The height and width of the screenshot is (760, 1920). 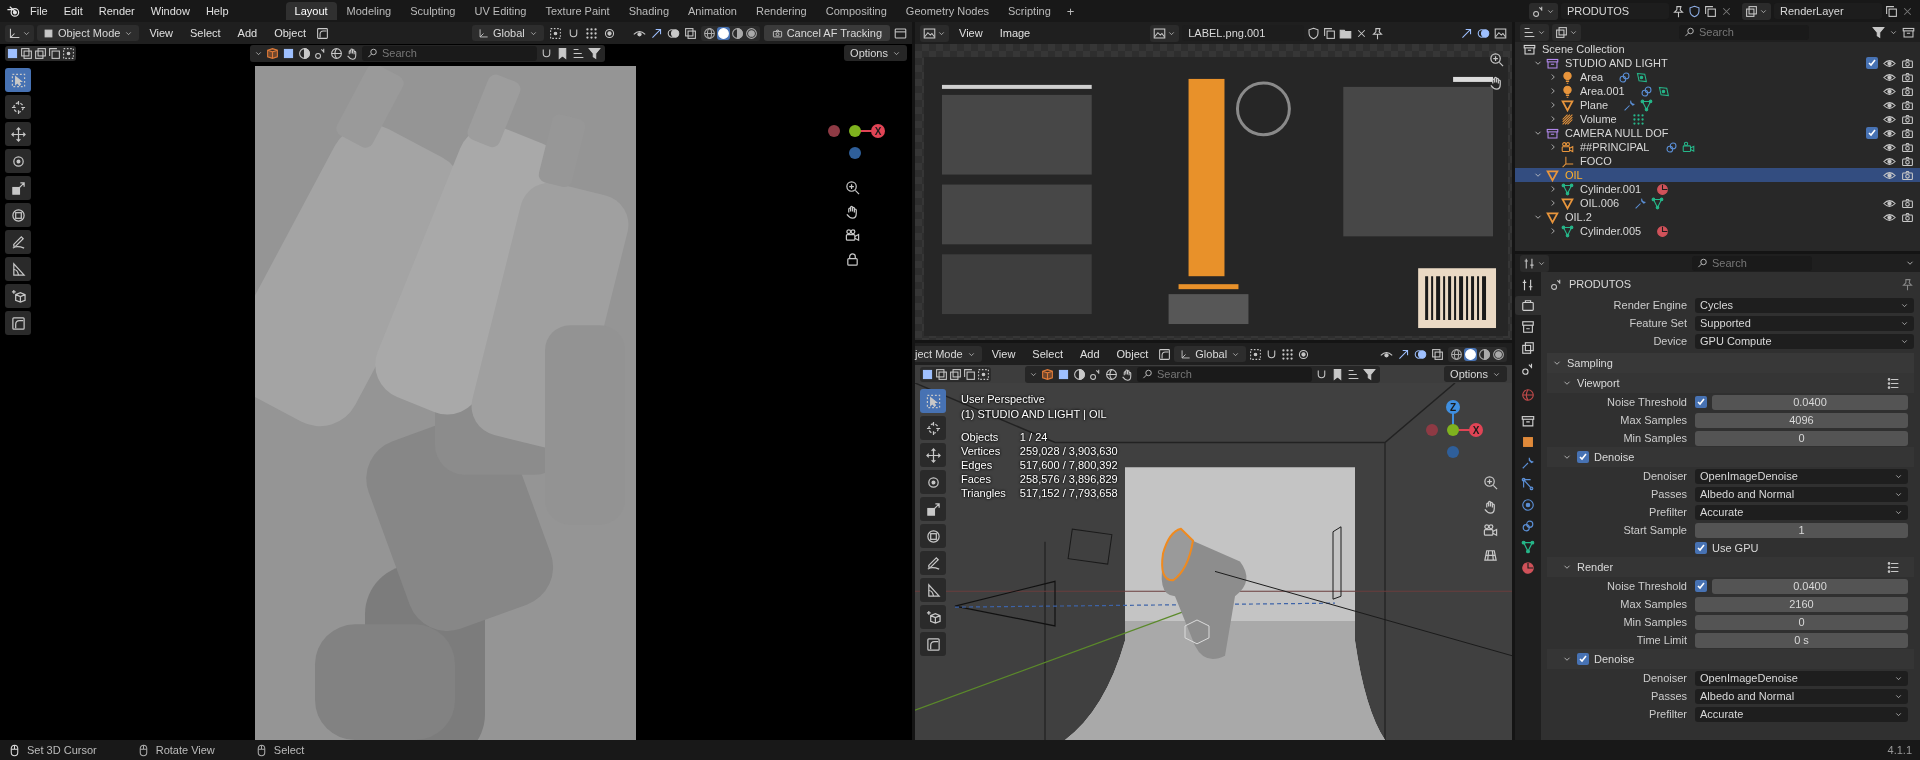 What do you see at coordinates (1455, 432) in the screenshot?
I see `axis-gizmo: Z X` at bounding box center [1455, 432].